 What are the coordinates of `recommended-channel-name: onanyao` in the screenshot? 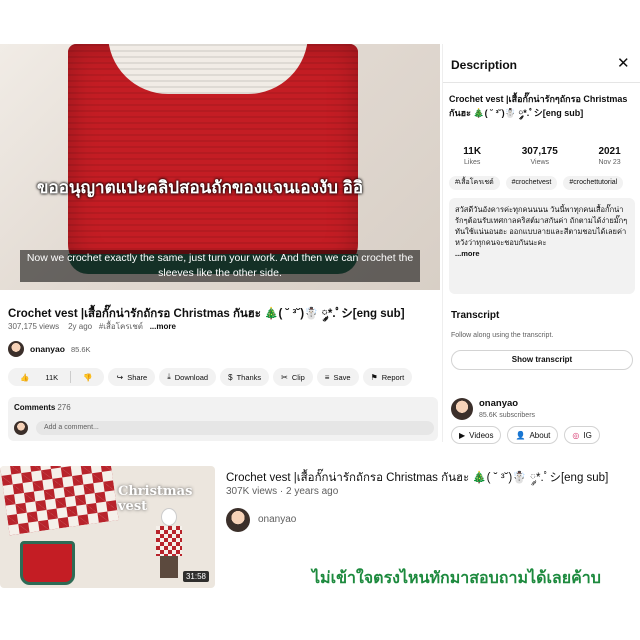 It's located at (277, 519).